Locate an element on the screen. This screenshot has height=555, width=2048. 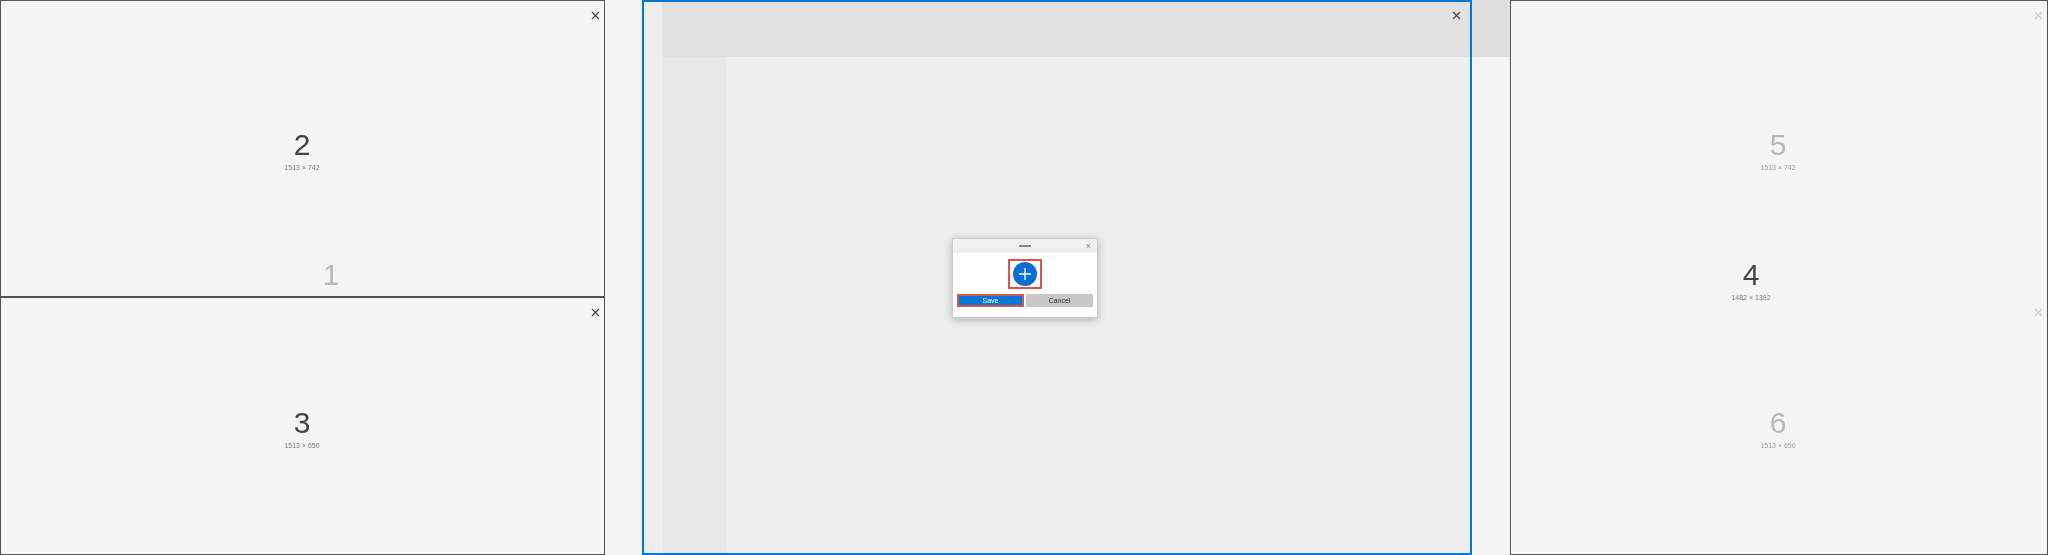
zone-number: 5 is located at coordinates (1778, 144).